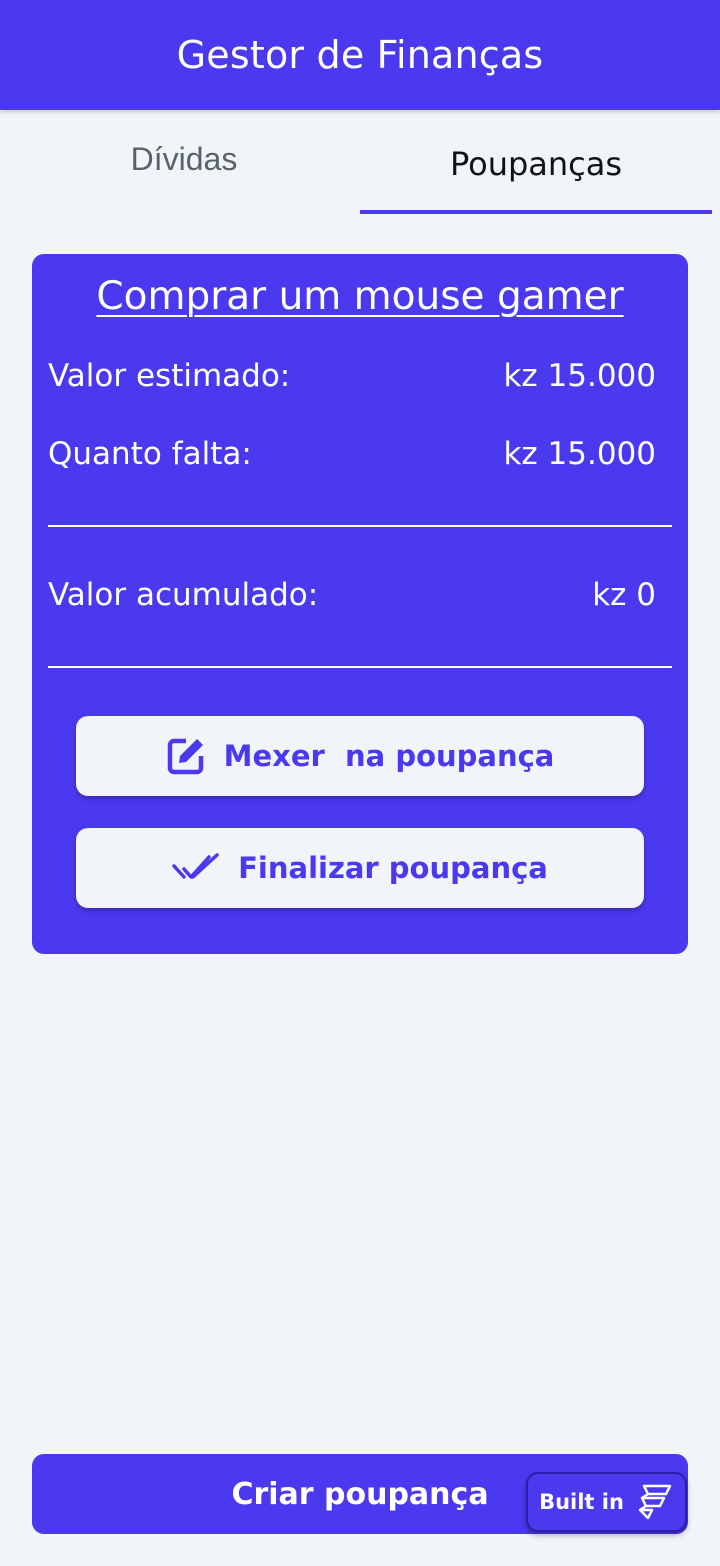  I want to click on tab-indicator, so click(536, 212).